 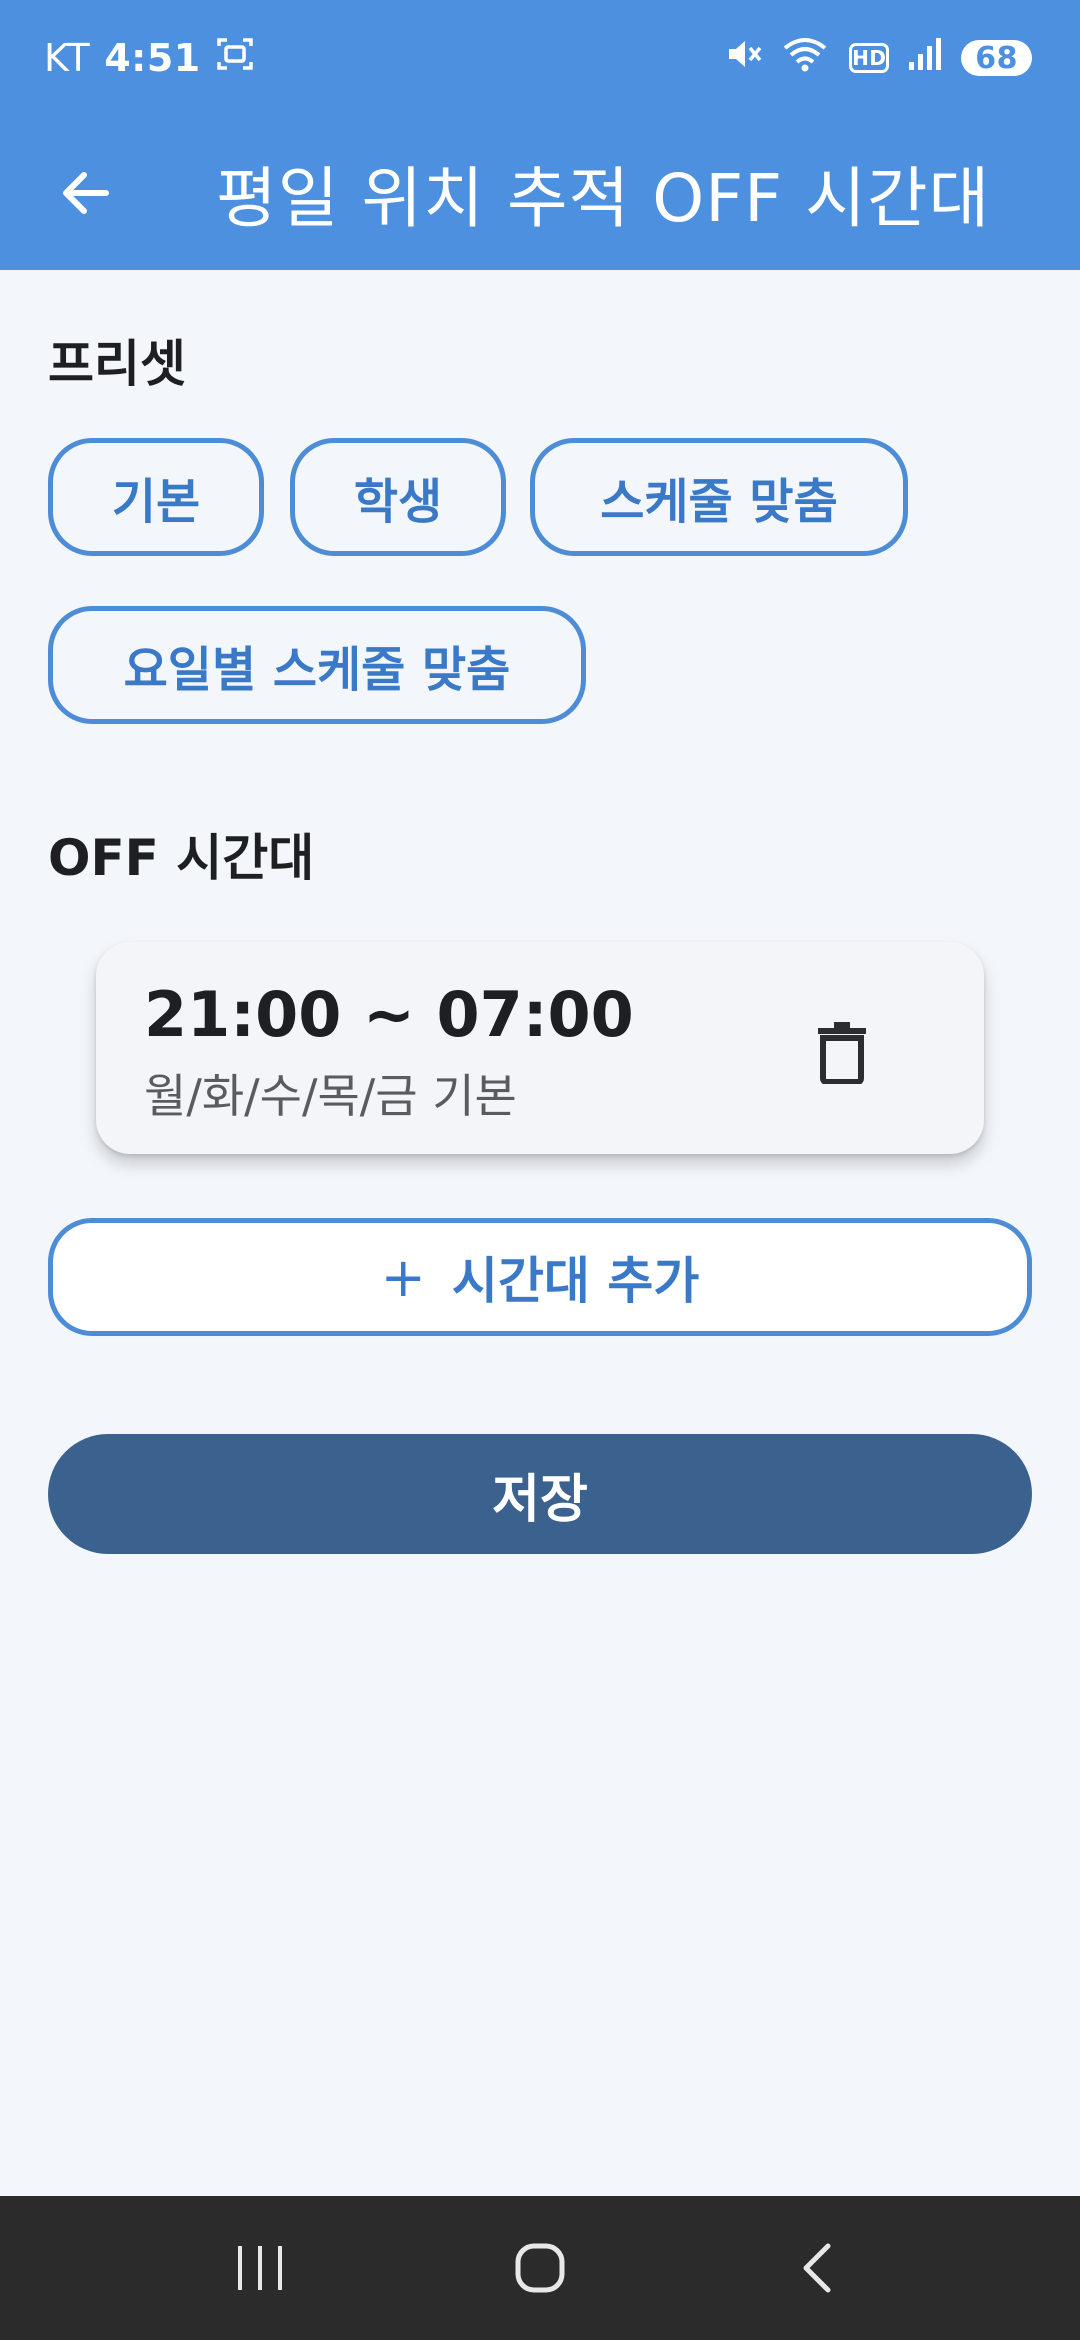 I want to click on off-time-days: 월/화/수/목/금 기본, so click(x=330, y=1096).